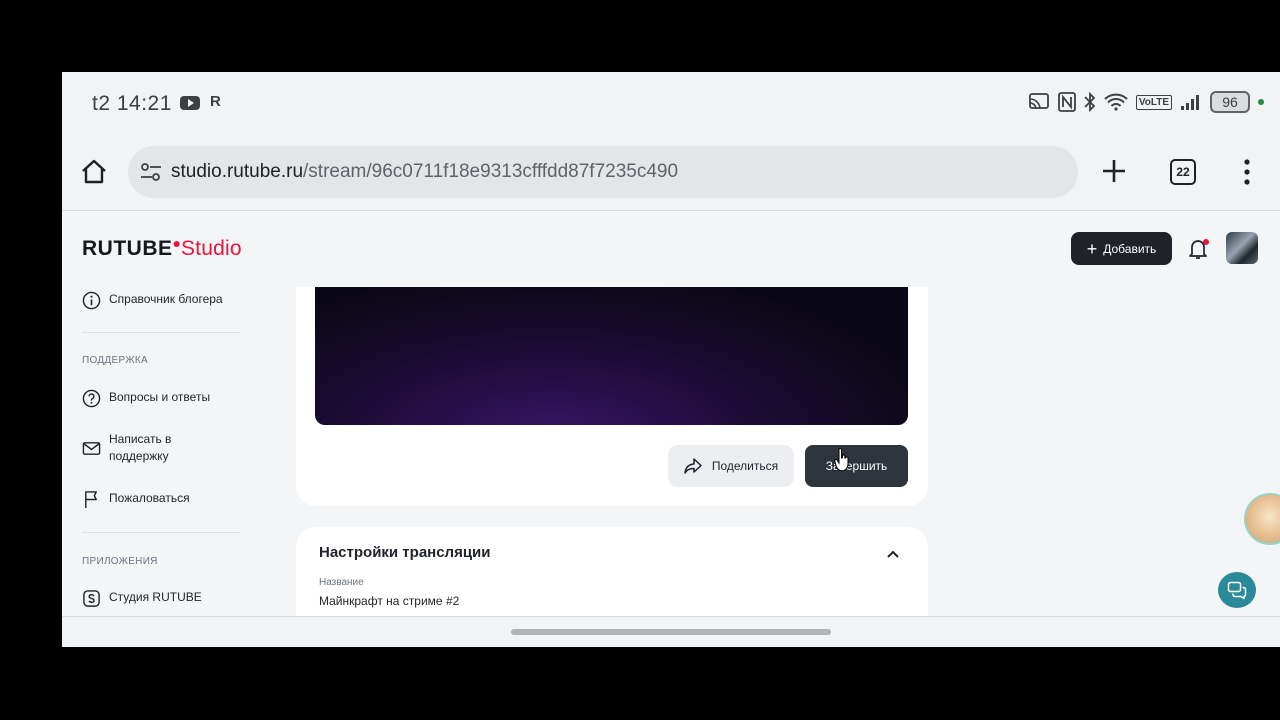 Image resolution: width=1280 pixels, height=720 pixels. What do you see at coordinates (155, 597) in the screenshot?
I see `sidebar-item-label: Студия RUTUBE` at bounding box center [155, 597].